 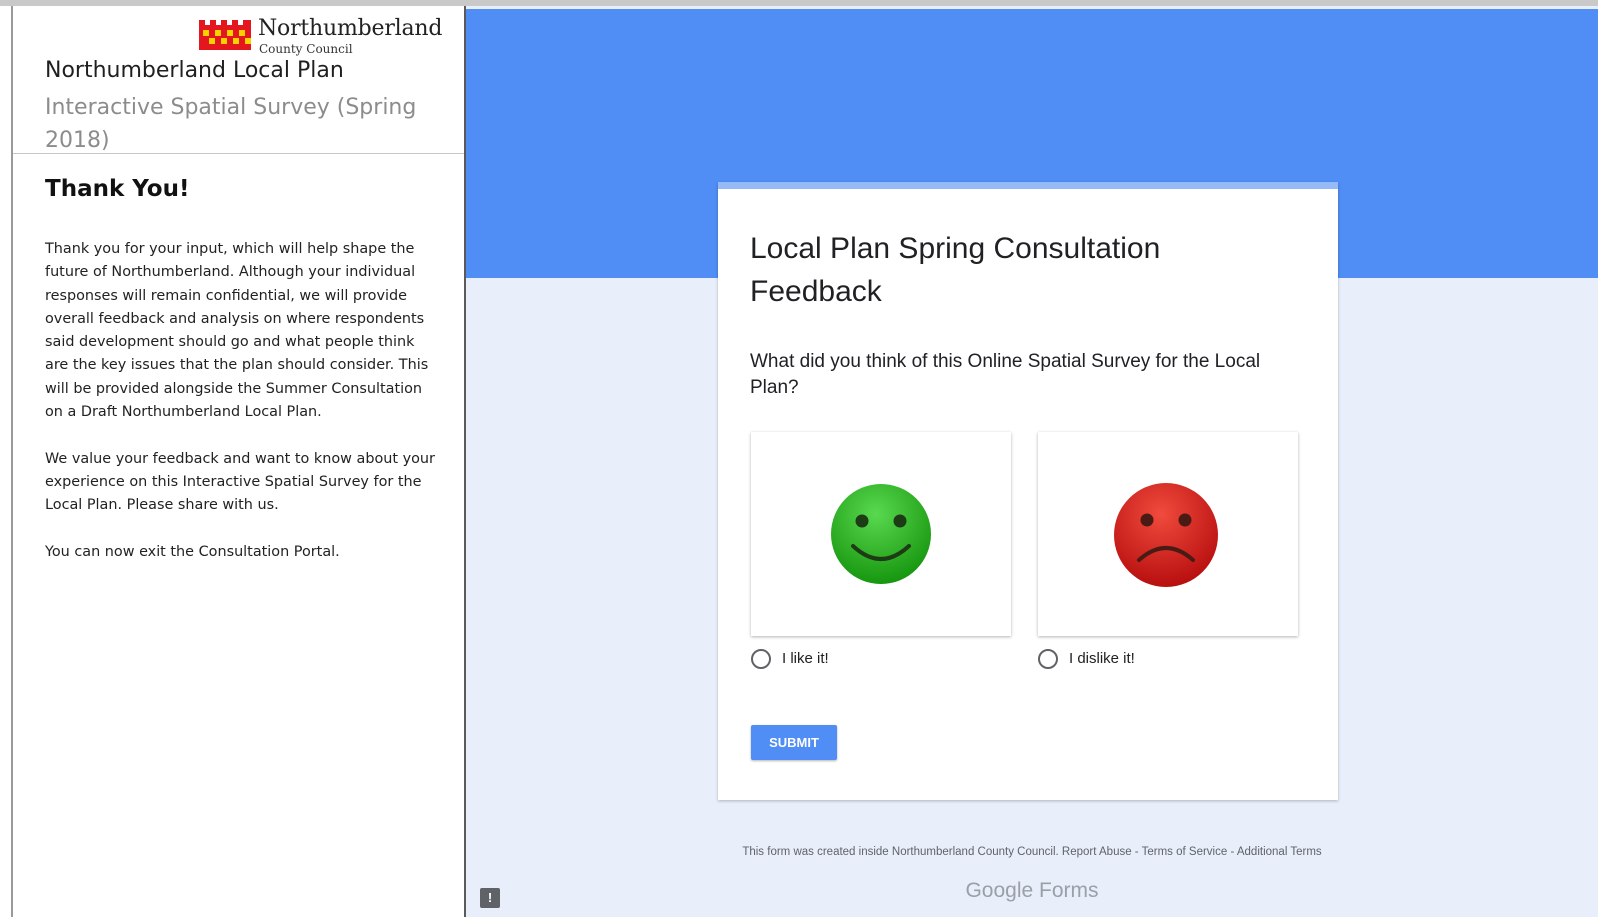 I want to click on council-logo: Northumberland County Council, so click(x=324, y=36).